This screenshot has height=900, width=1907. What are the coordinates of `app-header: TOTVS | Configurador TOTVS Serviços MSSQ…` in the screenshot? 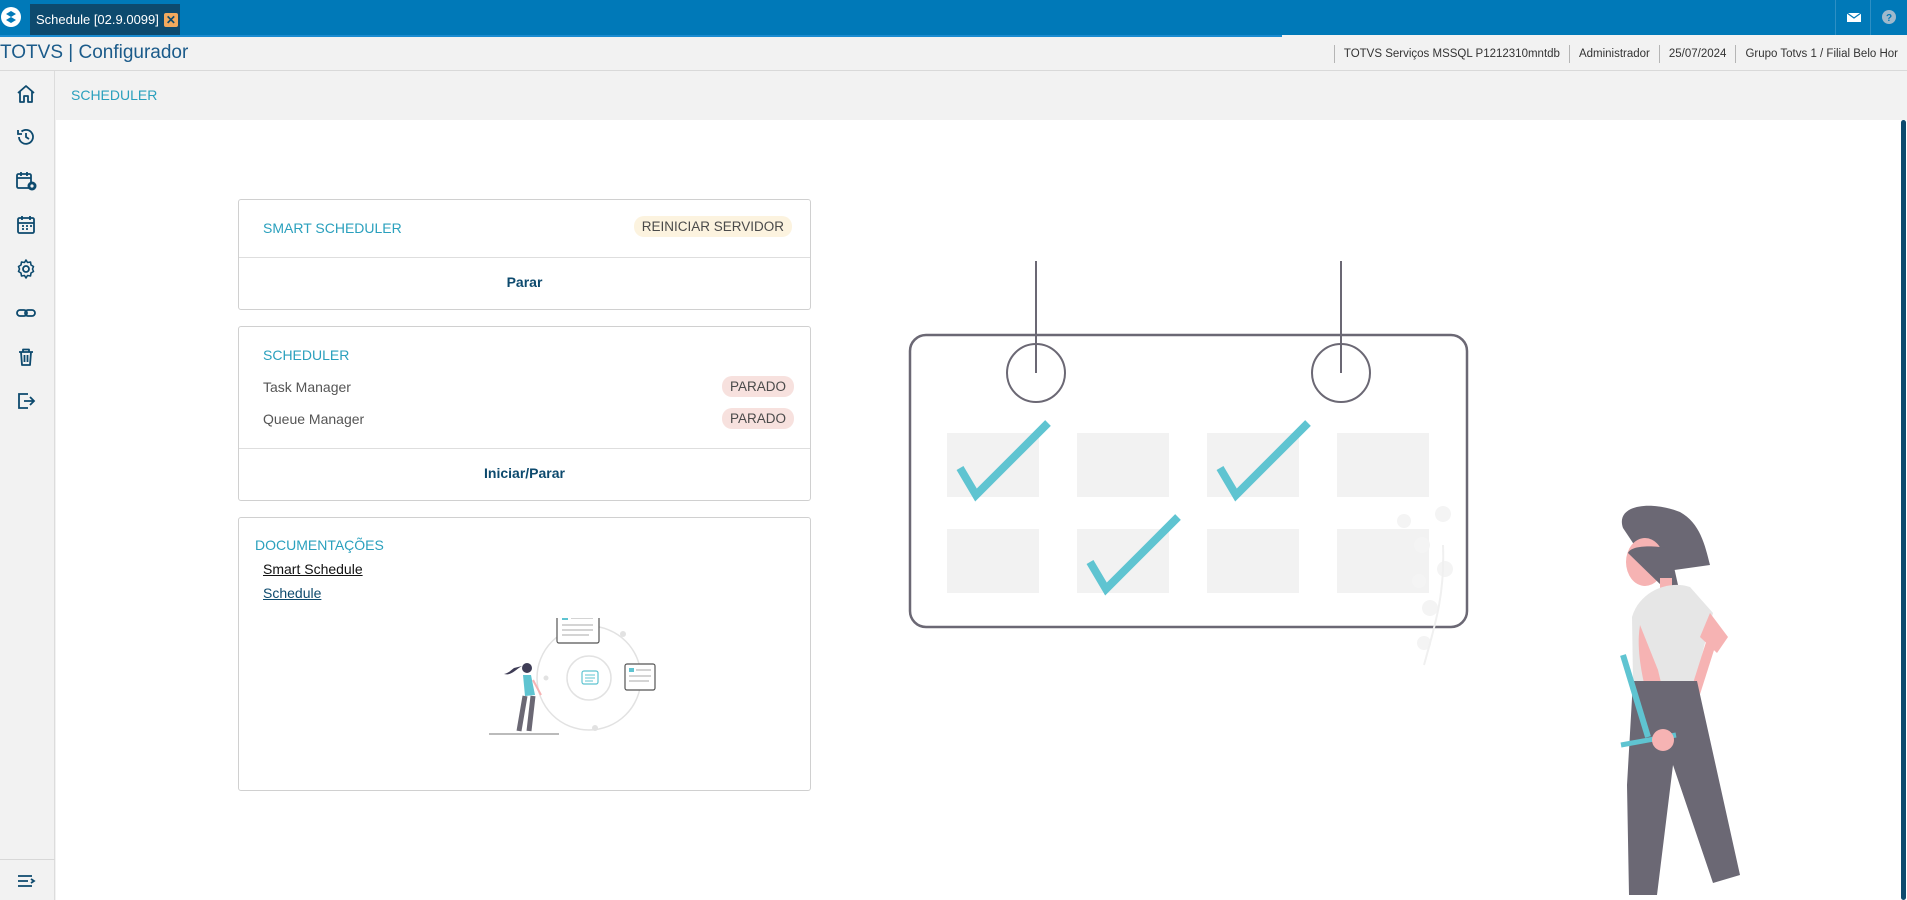 It's located at (953, 54).